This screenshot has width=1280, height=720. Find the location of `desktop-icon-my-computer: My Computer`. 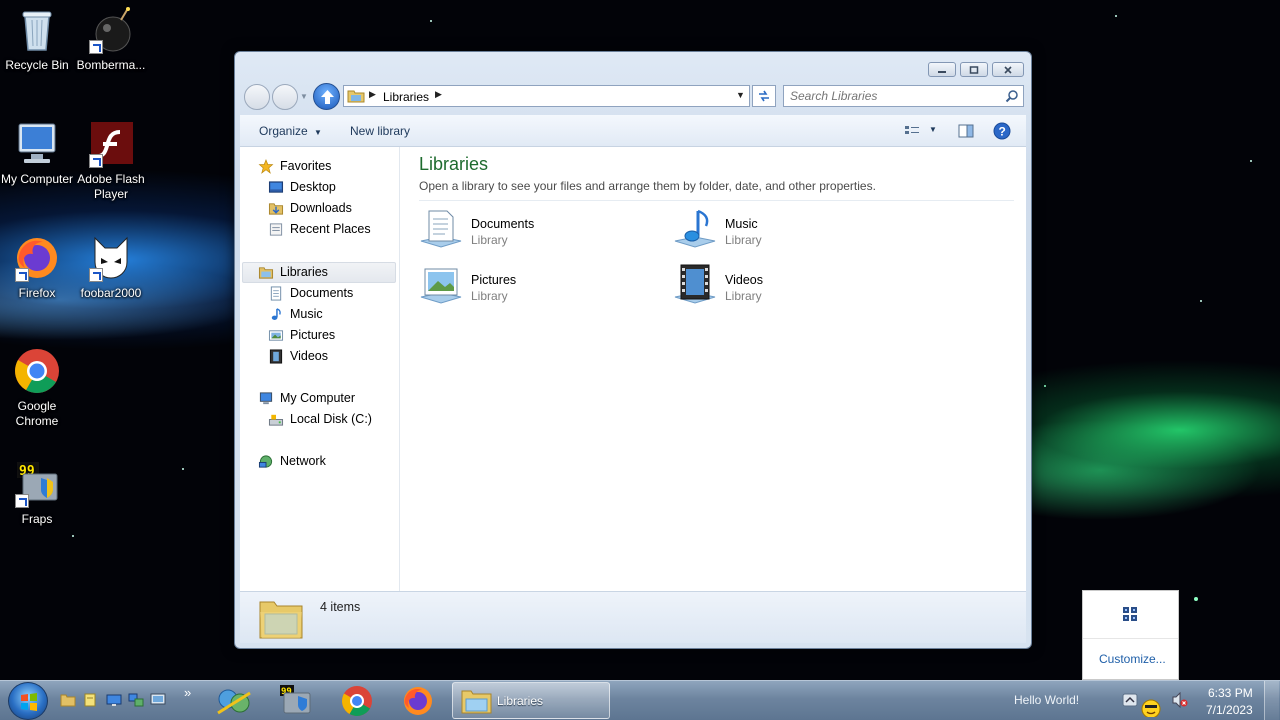

desktop-icon-my-computer: My Computer is located at coordinates (37, 153).